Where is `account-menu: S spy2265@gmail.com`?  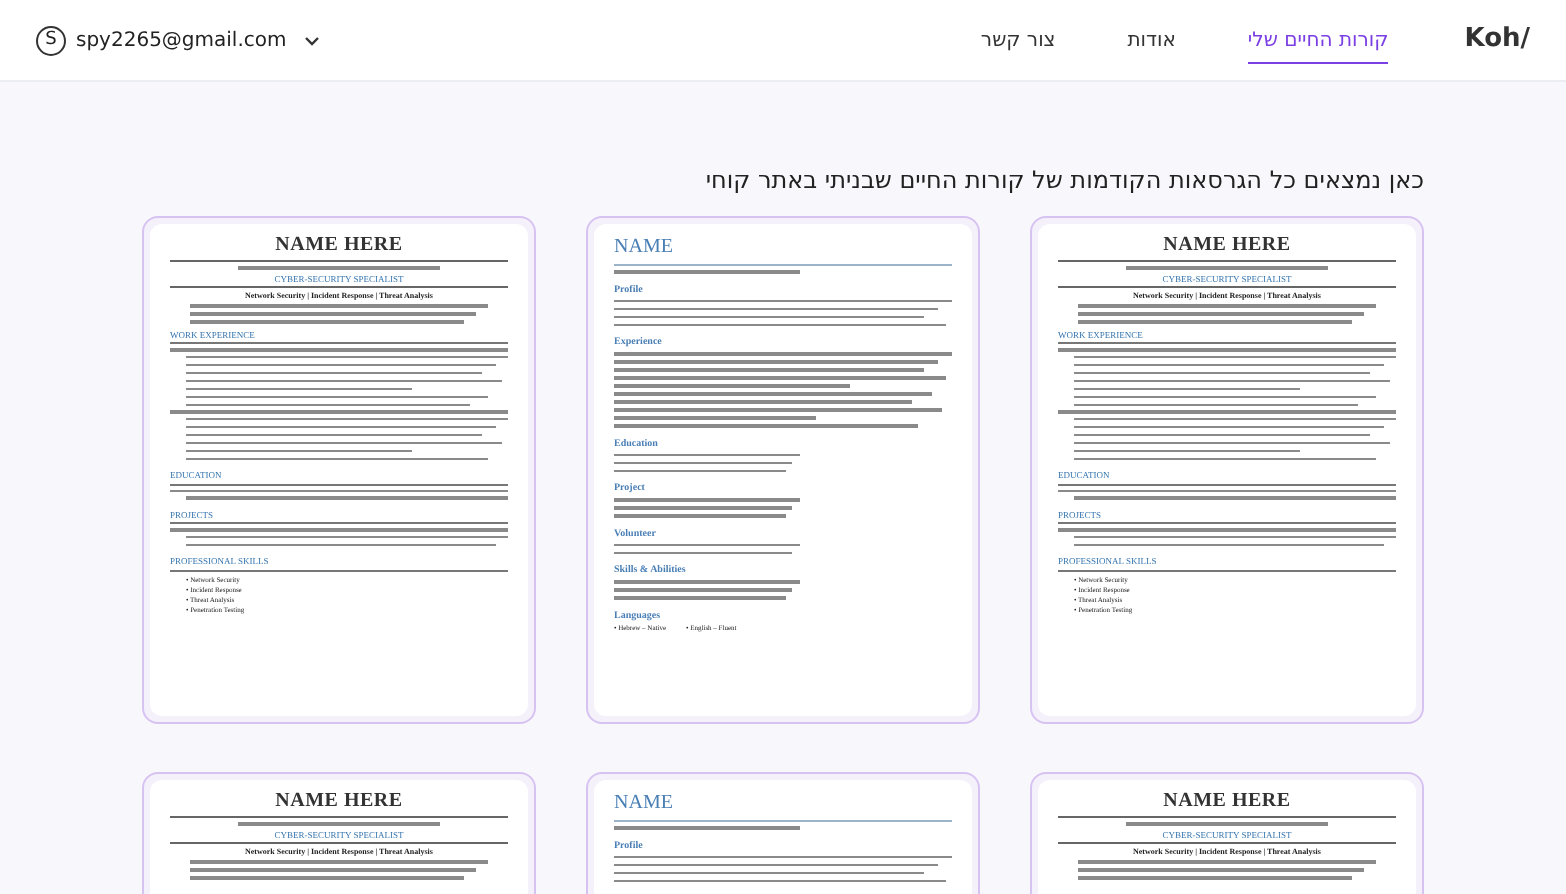 account-menu: S spy2265@gmail.com is located at coordinates (178, 40).